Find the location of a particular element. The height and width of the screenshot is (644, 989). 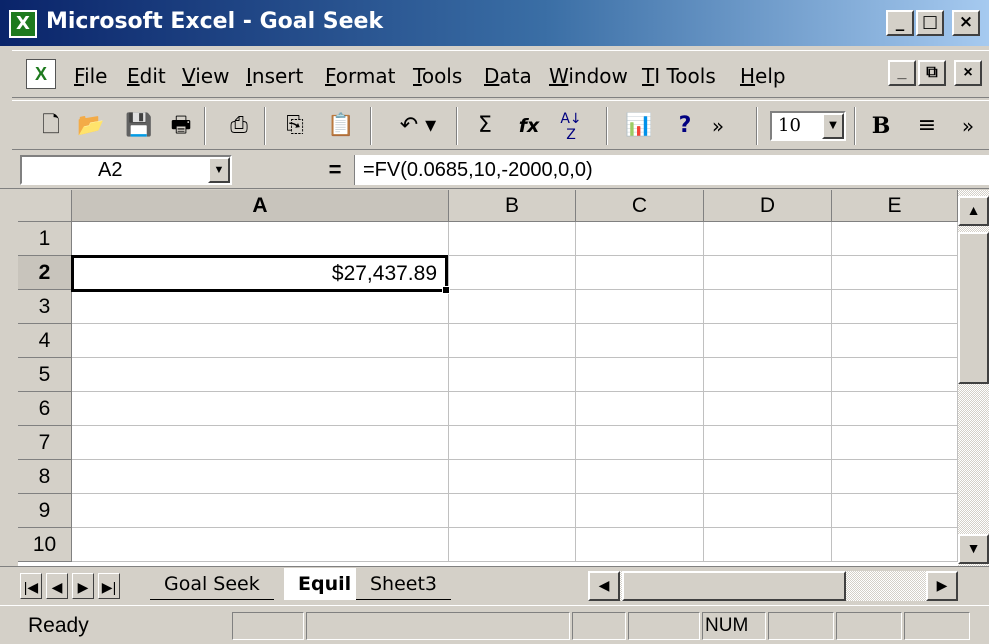

row-header-9: 9 is located at coordinates (45, 511).